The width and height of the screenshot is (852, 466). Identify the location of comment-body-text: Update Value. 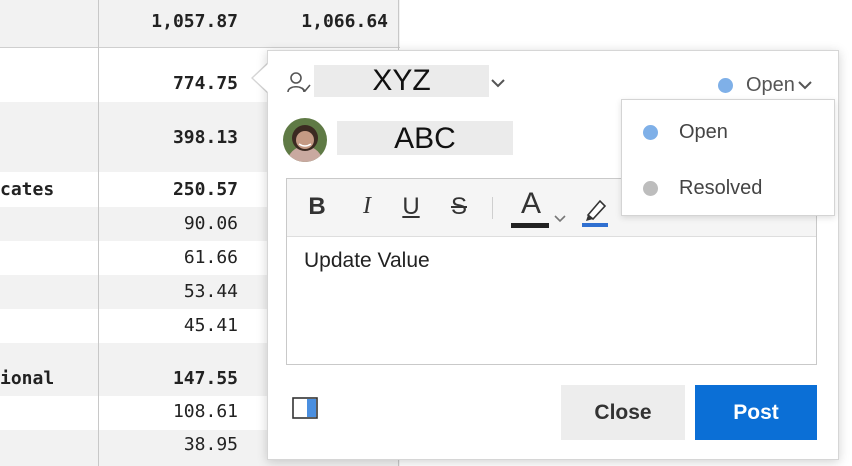
(367, 261).